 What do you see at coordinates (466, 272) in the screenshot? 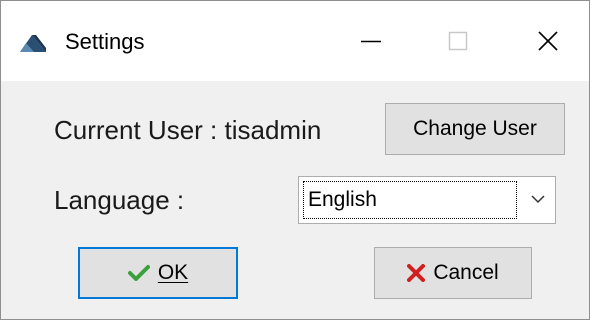
I see `cancel-button-label: Cancel` at bounding box center [466, 272].